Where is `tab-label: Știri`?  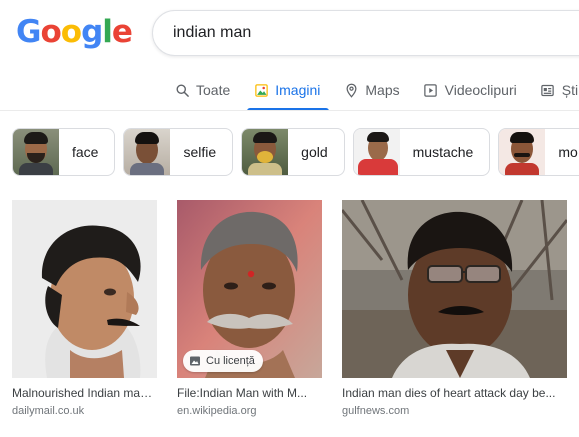 tab-label: Știri is located at coordinates (570, 90).